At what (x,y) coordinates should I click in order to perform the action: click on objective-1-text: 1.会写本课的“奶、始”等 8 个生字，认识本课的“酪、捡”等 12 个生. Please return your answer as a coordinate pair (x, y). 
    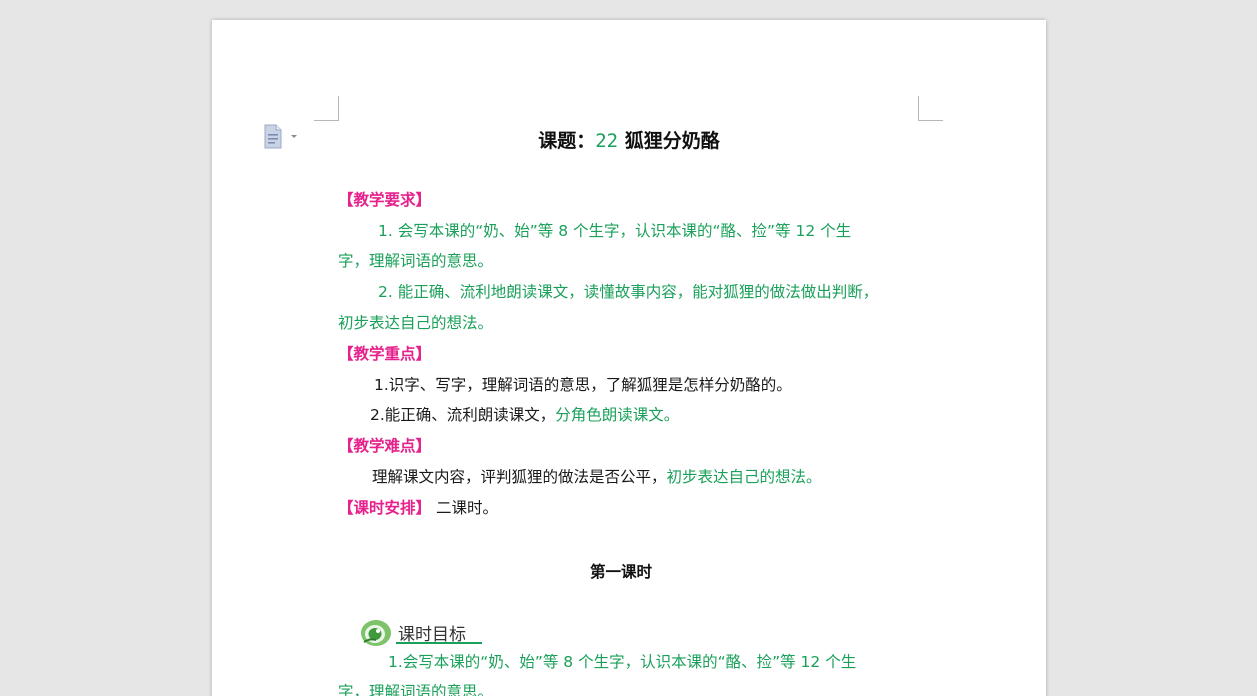
    Looking at the image, I should click on (622, 662).